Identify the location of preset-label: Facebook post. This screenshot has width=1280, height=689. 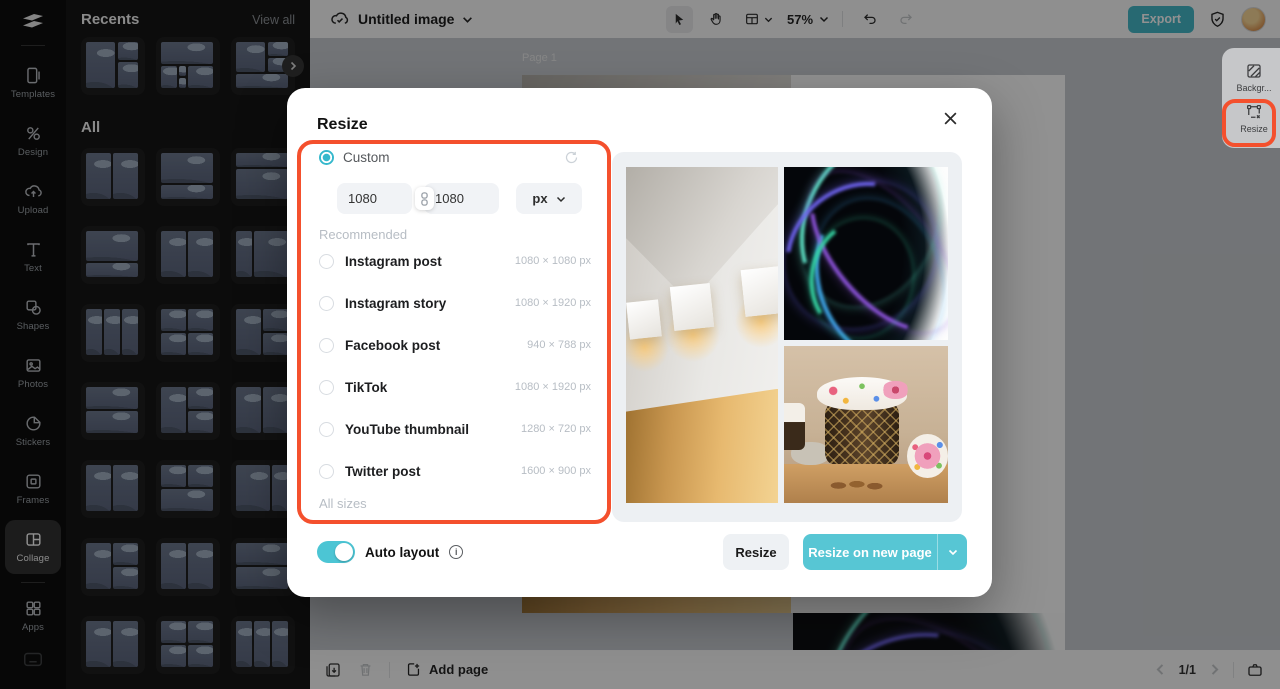
(393, 345).